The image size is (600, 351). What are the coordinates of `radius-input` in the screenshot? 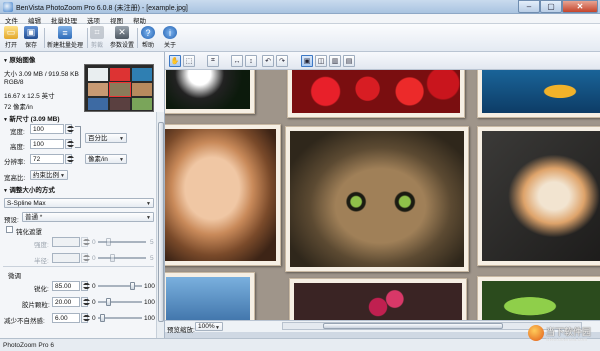 It's located at (66, 258).